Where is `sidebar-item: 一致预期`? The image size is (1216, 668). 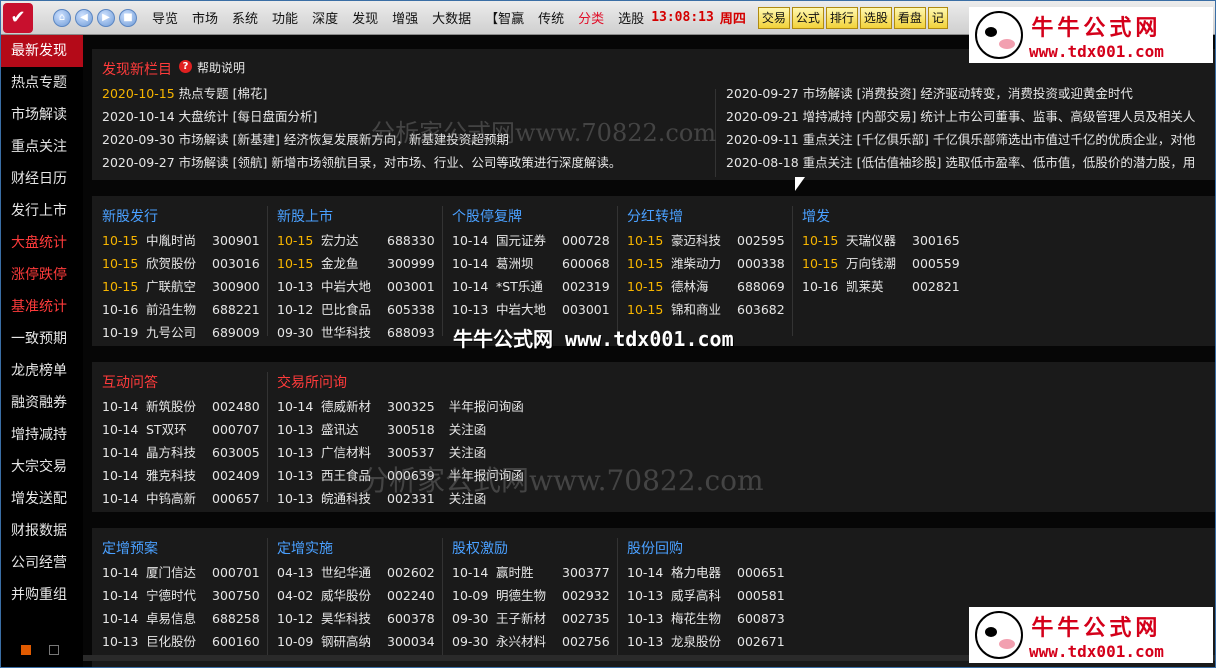
sidebar-item: 一致预期 is located at coordinates (42, 339).